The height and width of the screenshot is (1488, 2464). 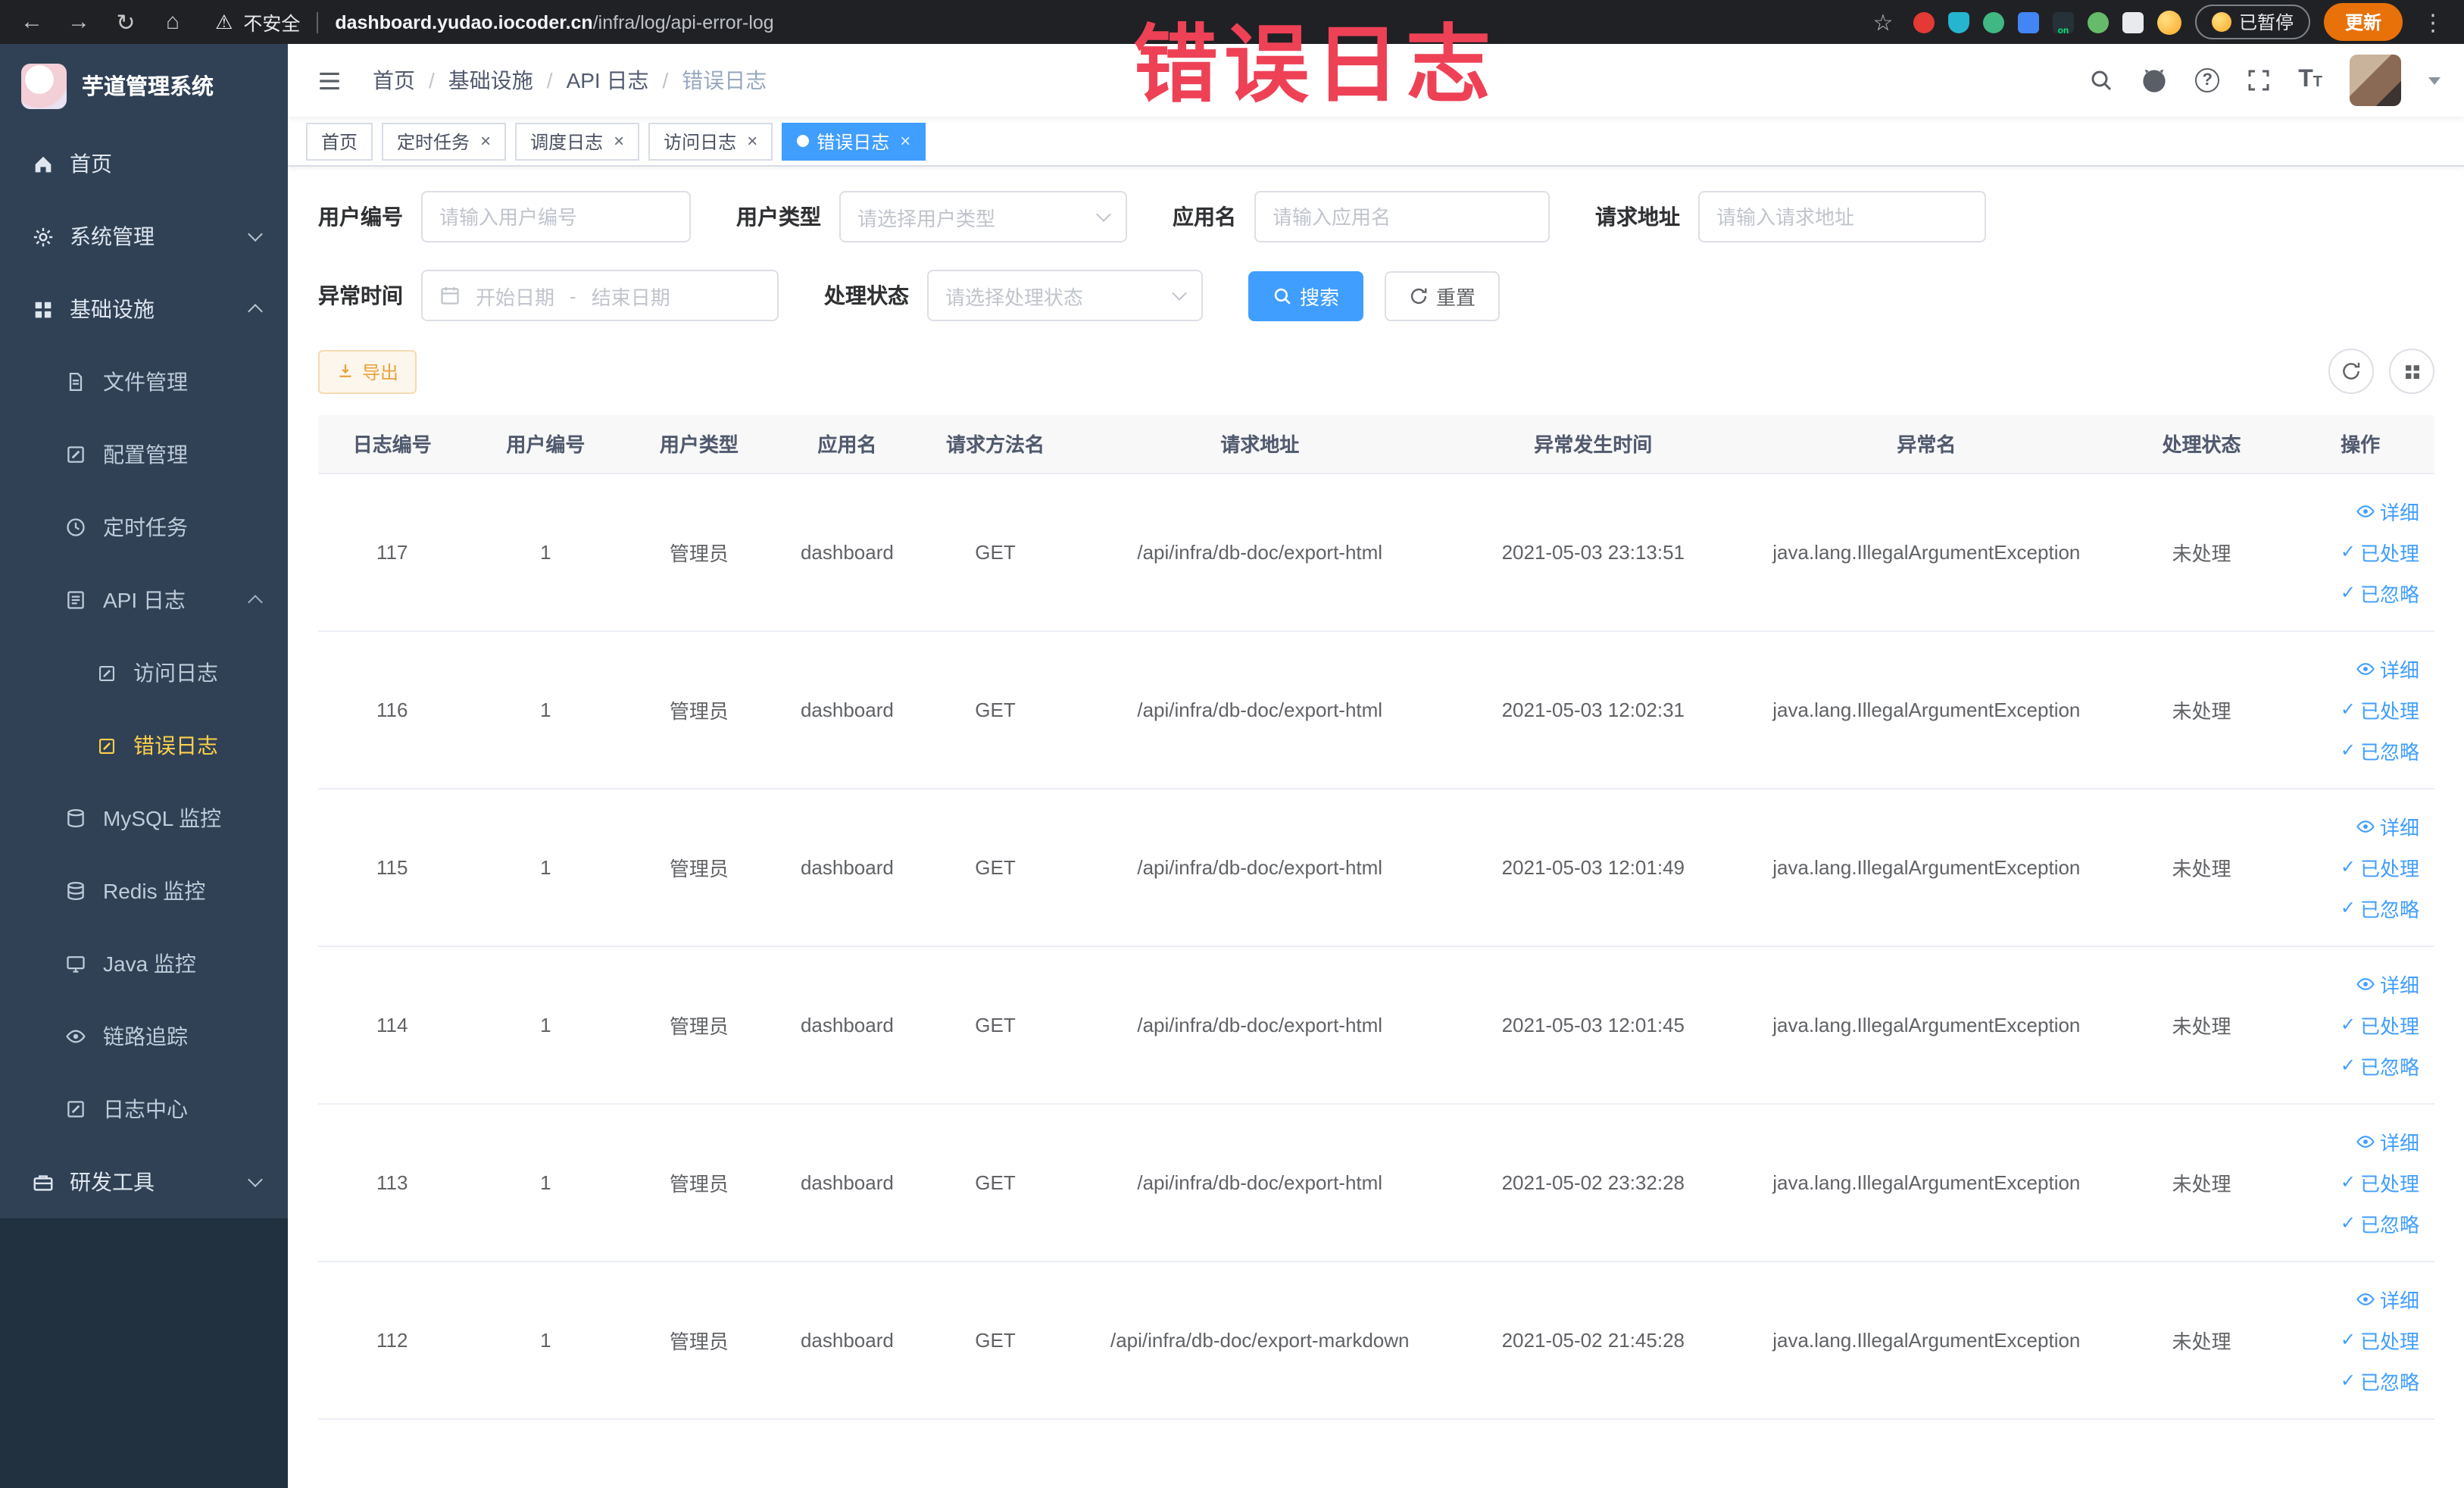 I want to click on refresh-button, so click(x=2351, y=371).